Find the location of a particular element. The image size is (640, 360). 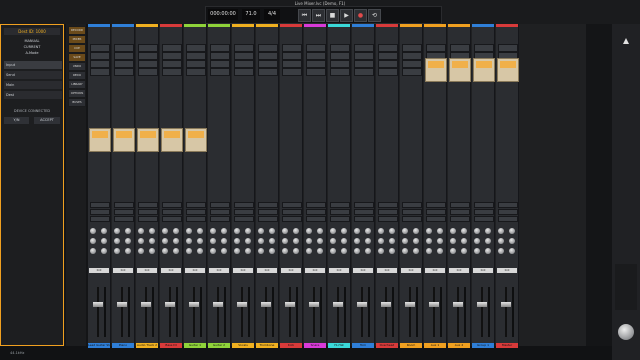

tool-button-options: OPTIONS is located at coordinates (77, 93).